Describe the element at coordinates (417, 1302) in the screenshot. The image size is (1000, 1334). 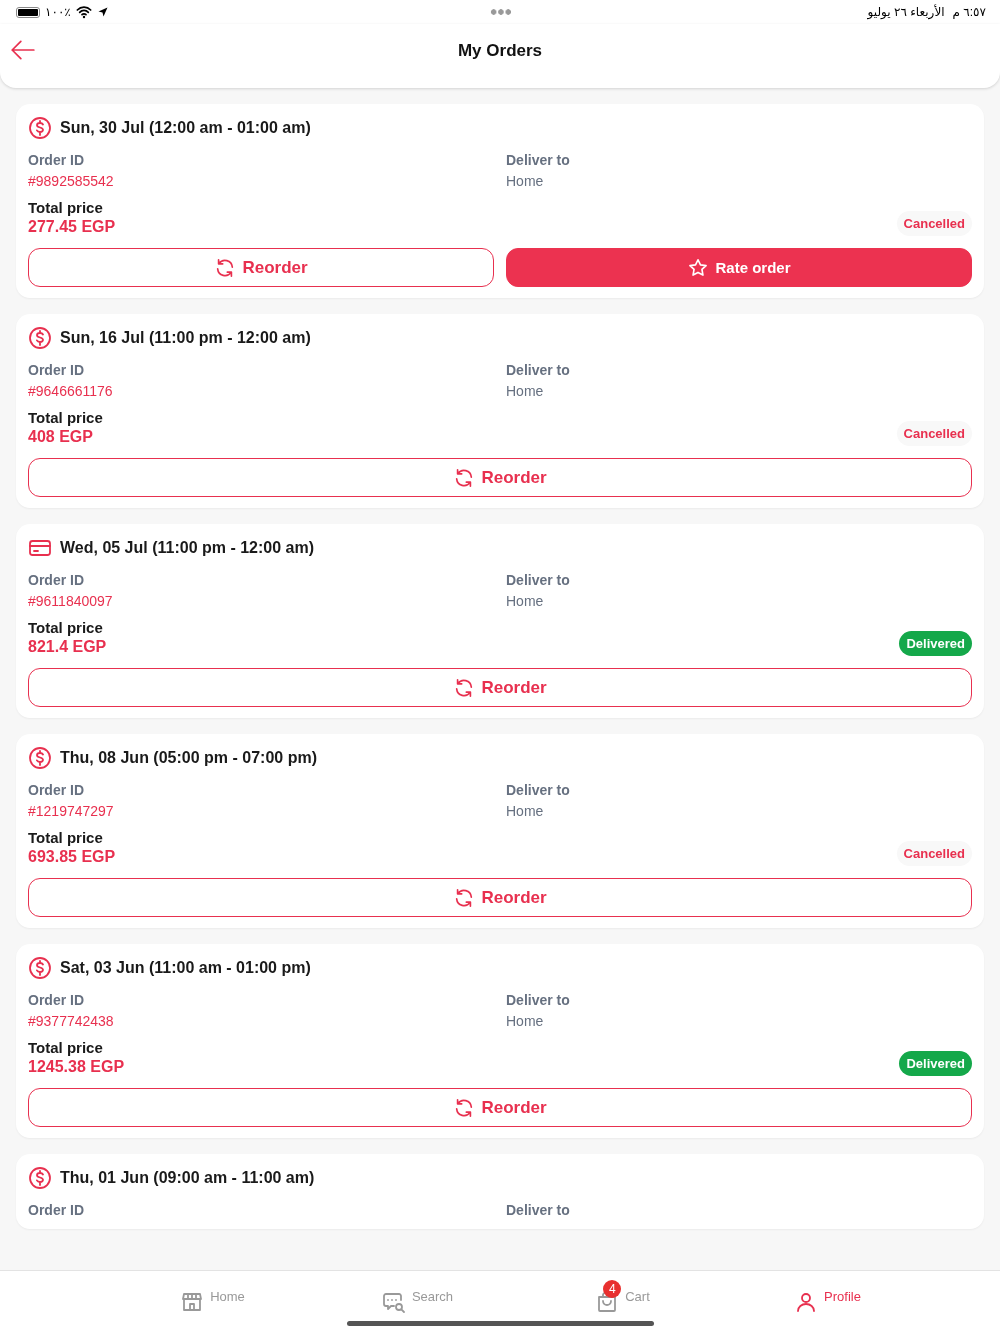
I see `tab-bar-item: Search` at that location.